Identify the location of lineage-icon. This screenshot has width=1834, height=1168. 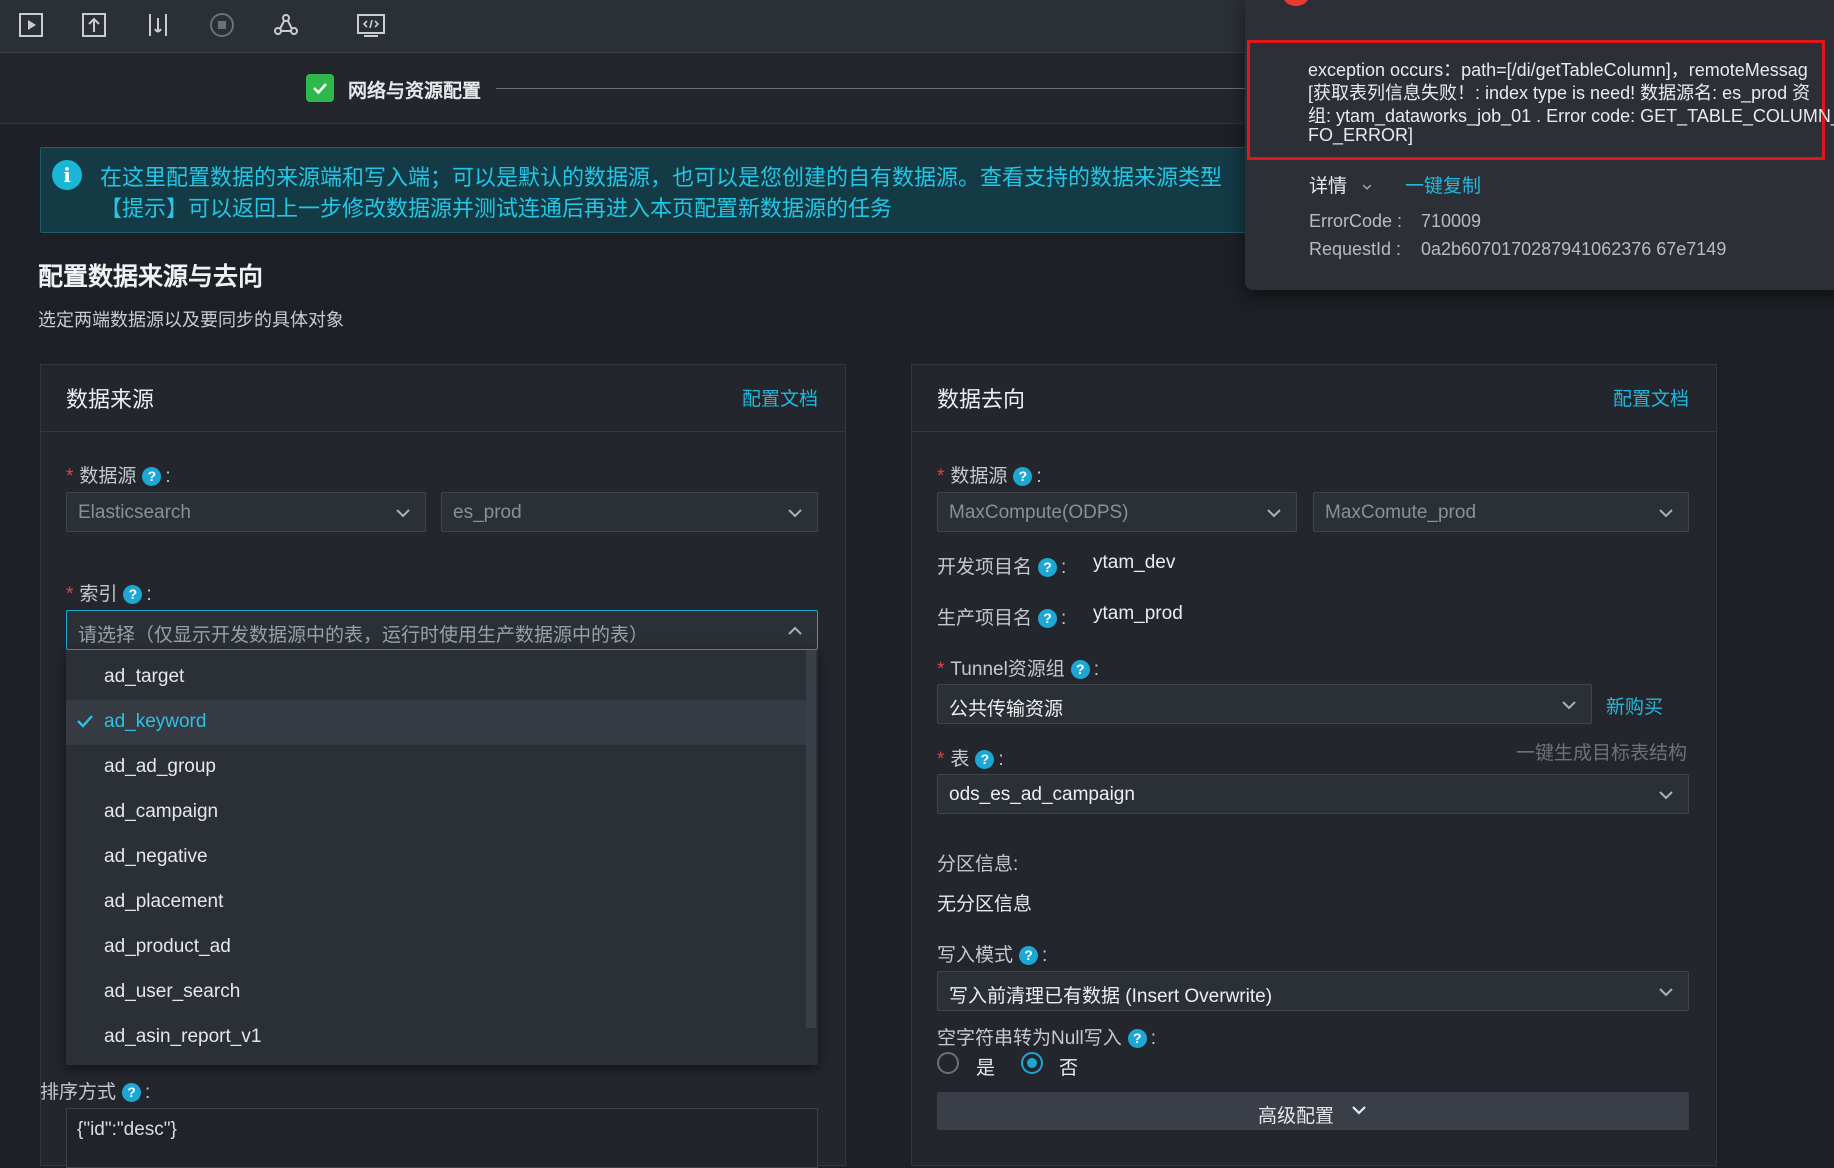
(286, 25).